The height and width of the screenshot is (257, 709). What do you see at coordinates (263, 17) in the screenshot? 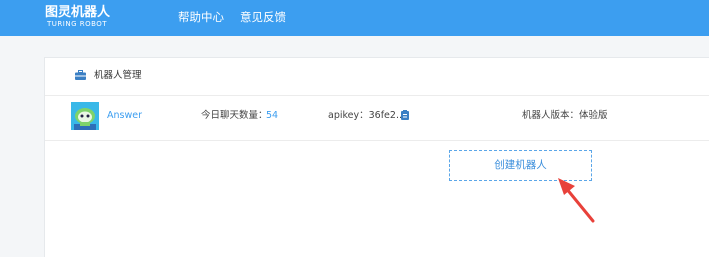
I see `nav-feedback: 意见反馈` at bounding box center [263, 17].